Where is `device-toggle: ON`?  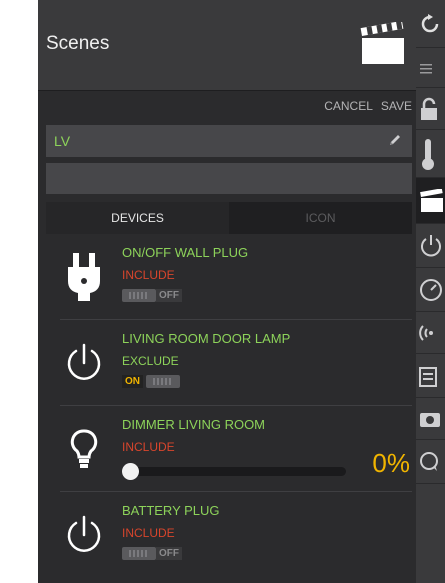 device-toggle: ON is located at coordinates (151, 381).